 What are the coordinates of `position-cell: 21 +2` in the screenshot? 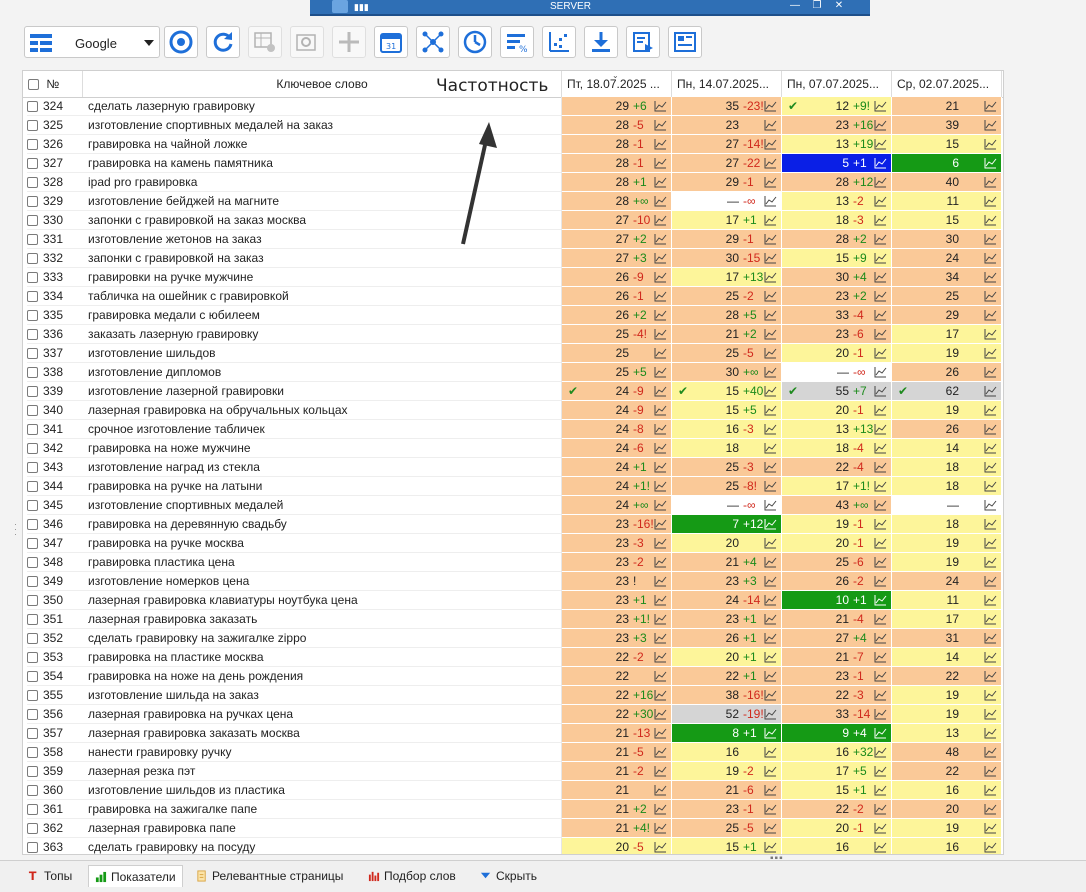 It's located at (727, 334).